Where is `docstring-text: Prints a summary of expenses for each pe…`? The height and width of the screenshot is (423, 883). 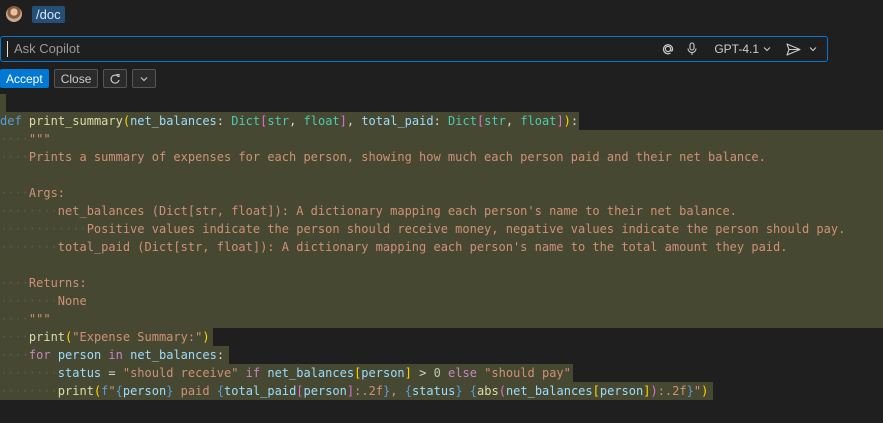
docstring-text: Prints a summary of expenses for each pe… is located at coordinates (397, 157).